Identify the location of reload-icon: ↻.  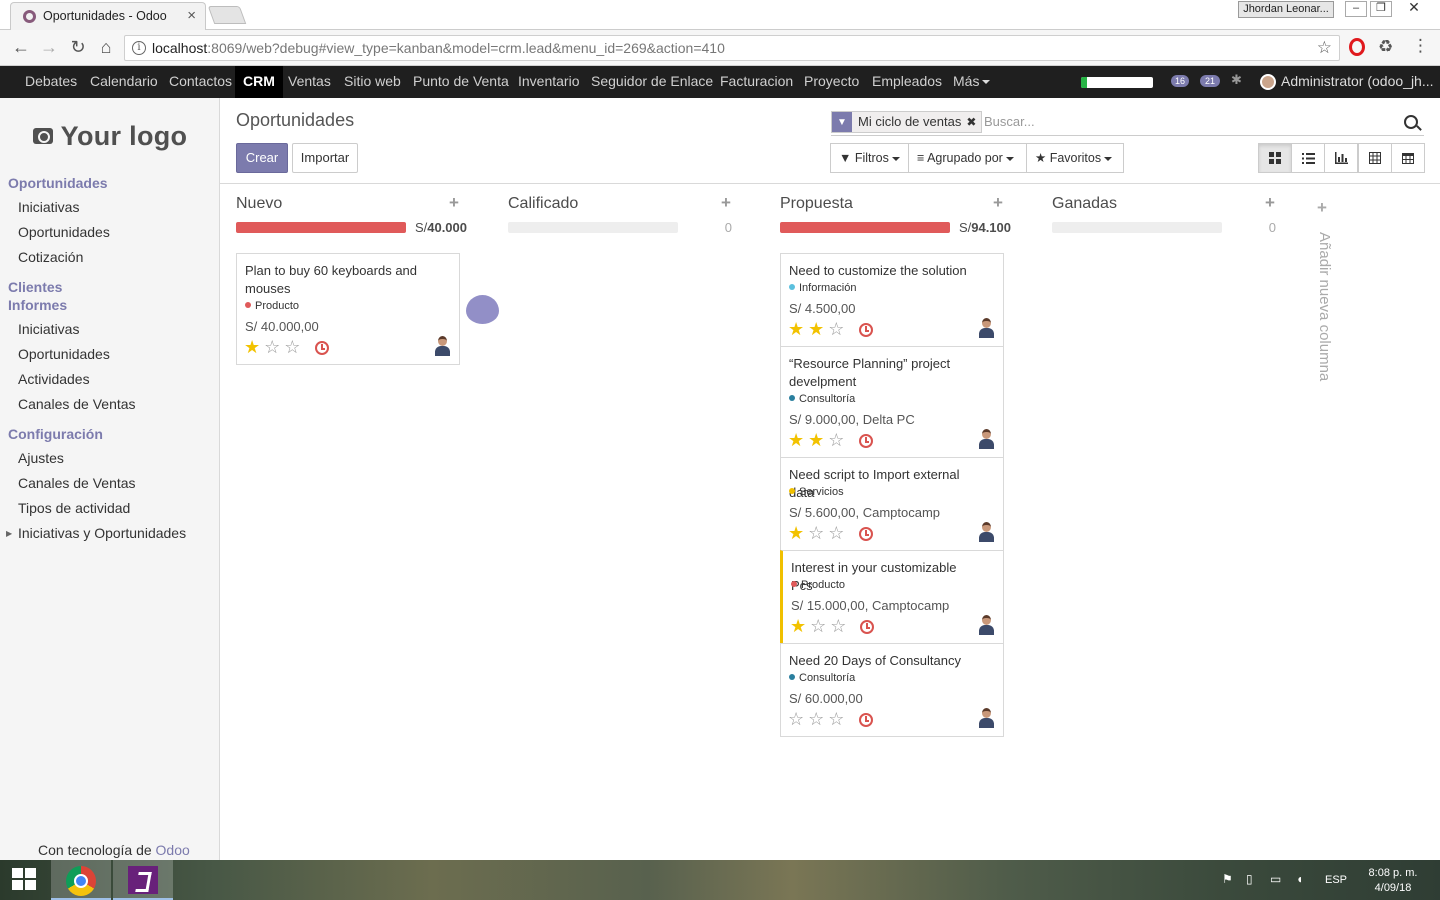
(78, 47).